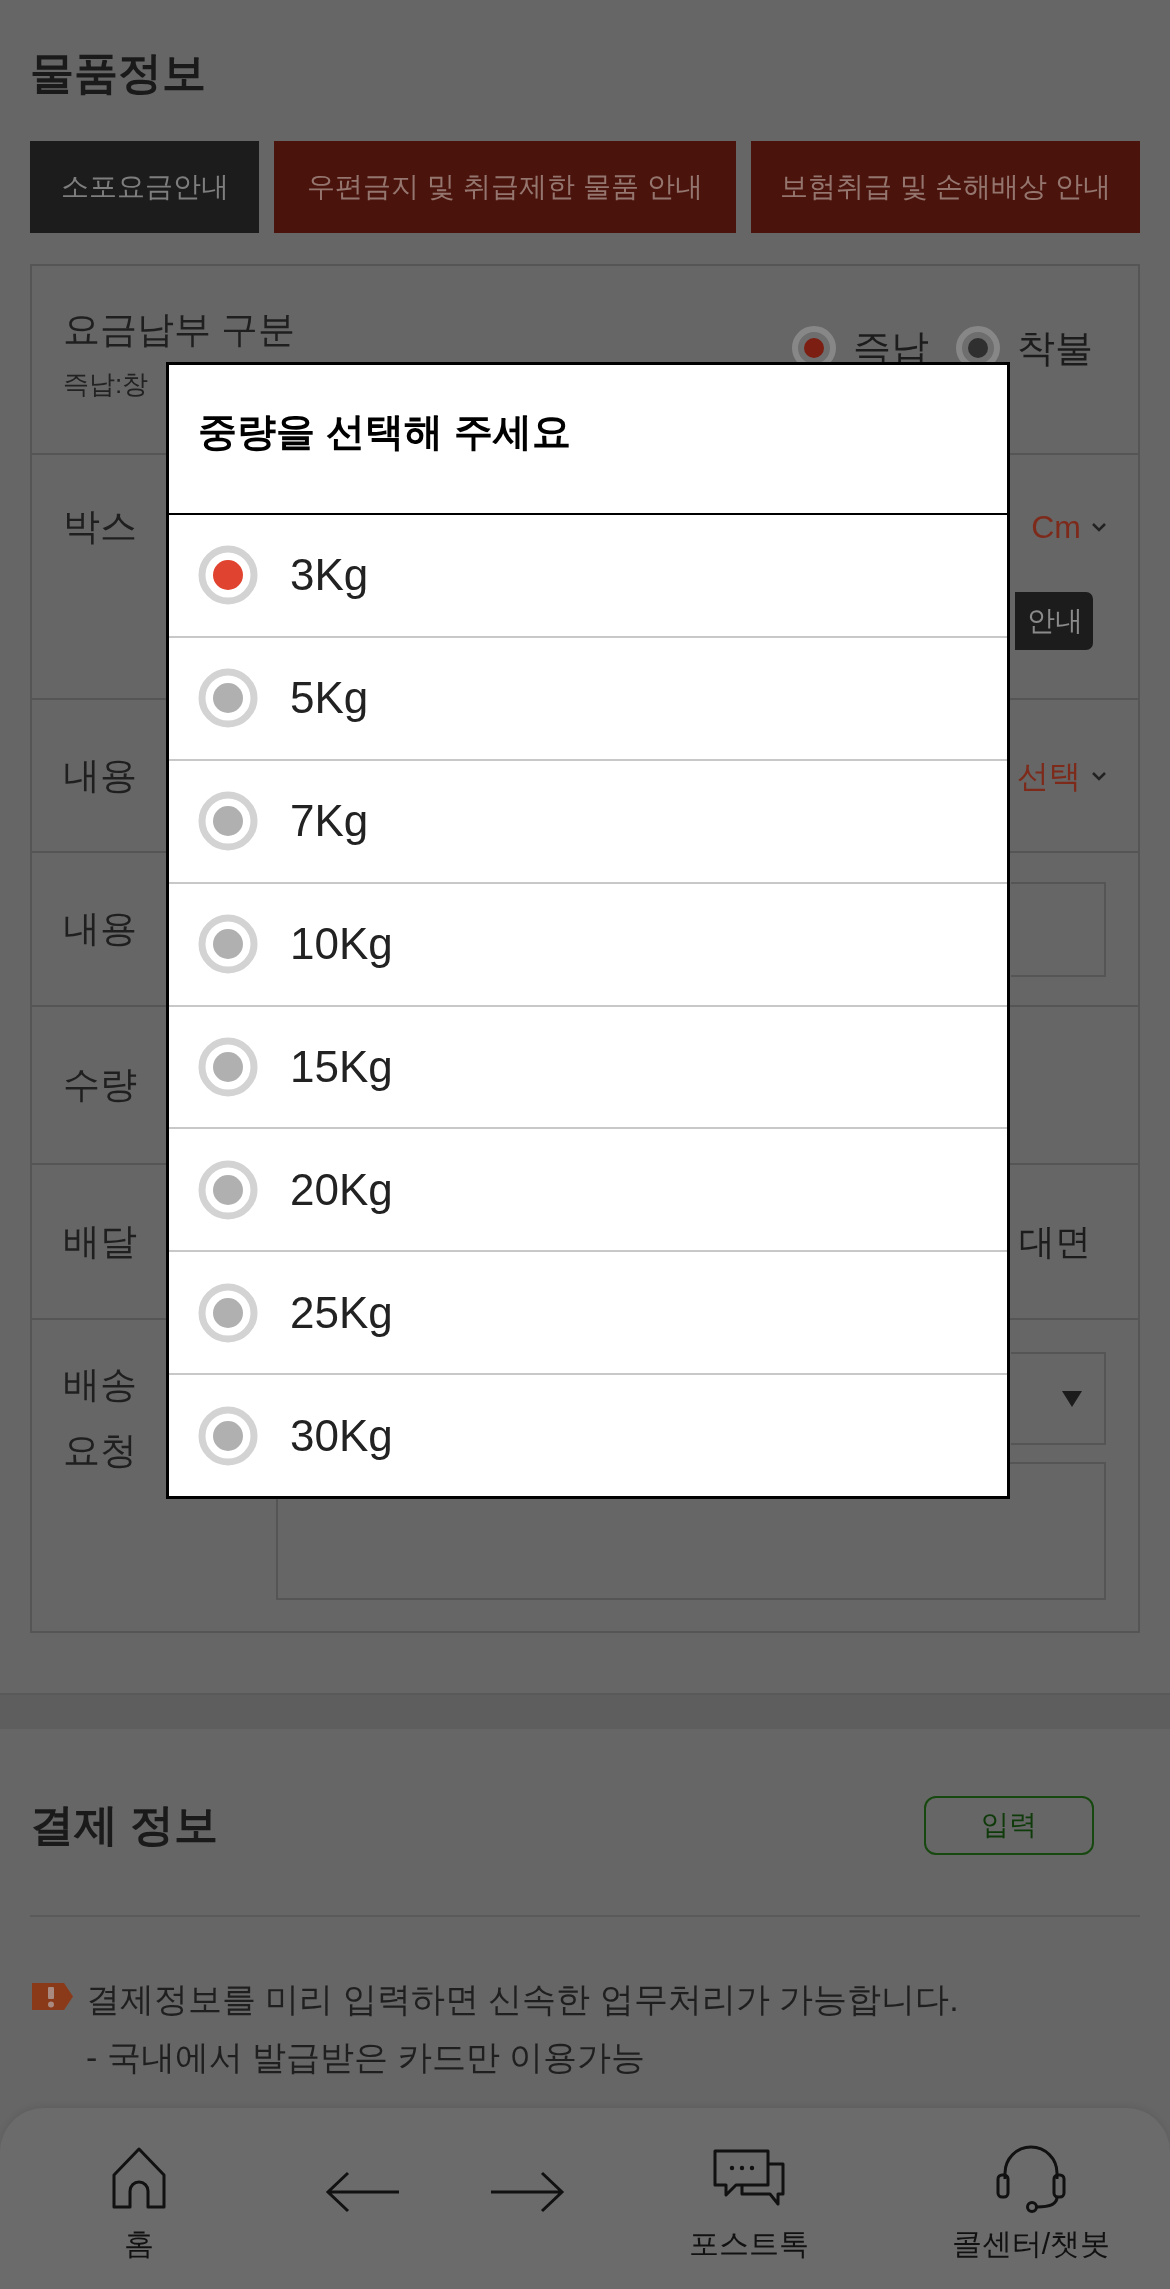  Describe the element at coordinates (100, 1241) in the screenshot. I see `field-label: 배달` at that location.